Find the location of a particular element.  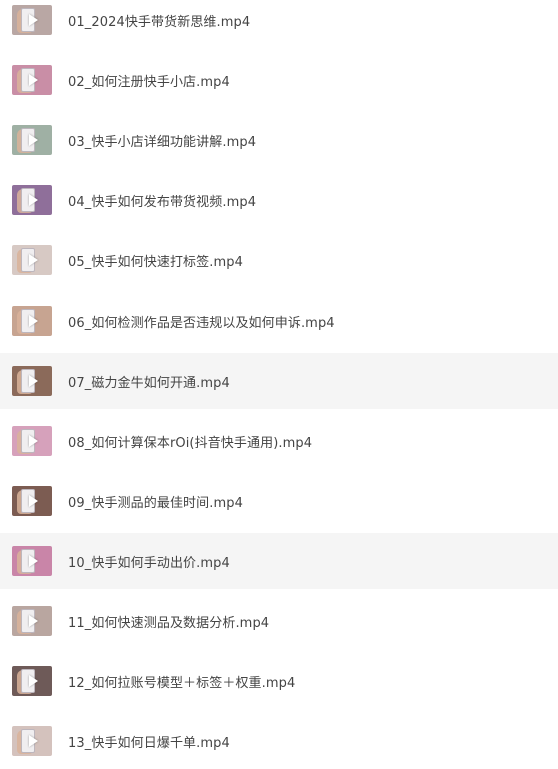

video-file-name: 08_如何计算保本rOi(抖音快手通用).mp4 is located at coordinates (190, 441).